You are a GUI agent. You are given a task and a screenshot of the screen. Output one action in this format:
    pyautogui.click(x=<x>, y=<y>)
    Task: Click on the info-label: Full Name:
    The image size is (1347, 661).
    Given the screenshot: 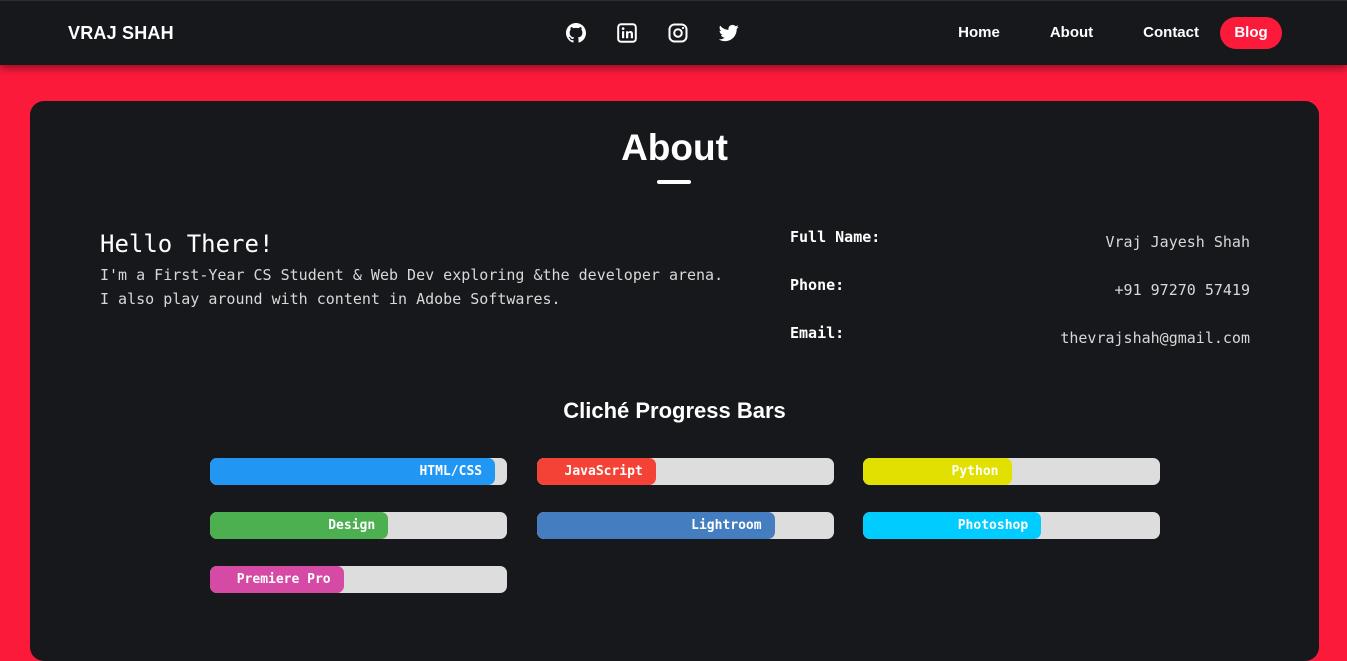 What is the action you would take?
    pyautogui.click(x=835, y=237)
    